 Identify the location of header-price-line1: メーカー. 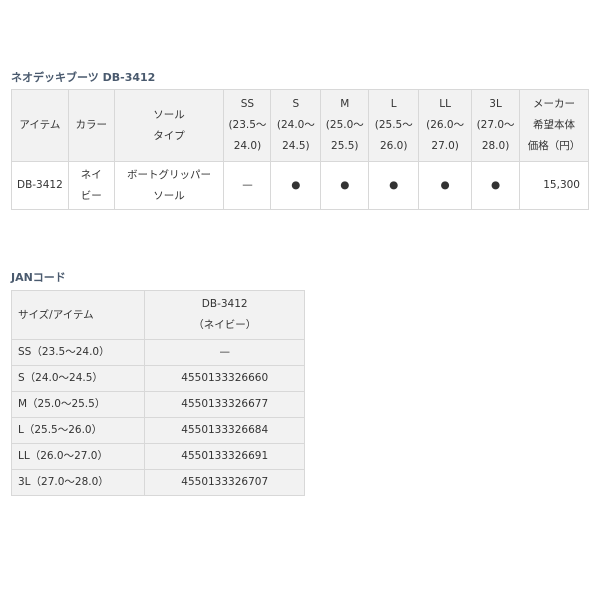
(554, 104).